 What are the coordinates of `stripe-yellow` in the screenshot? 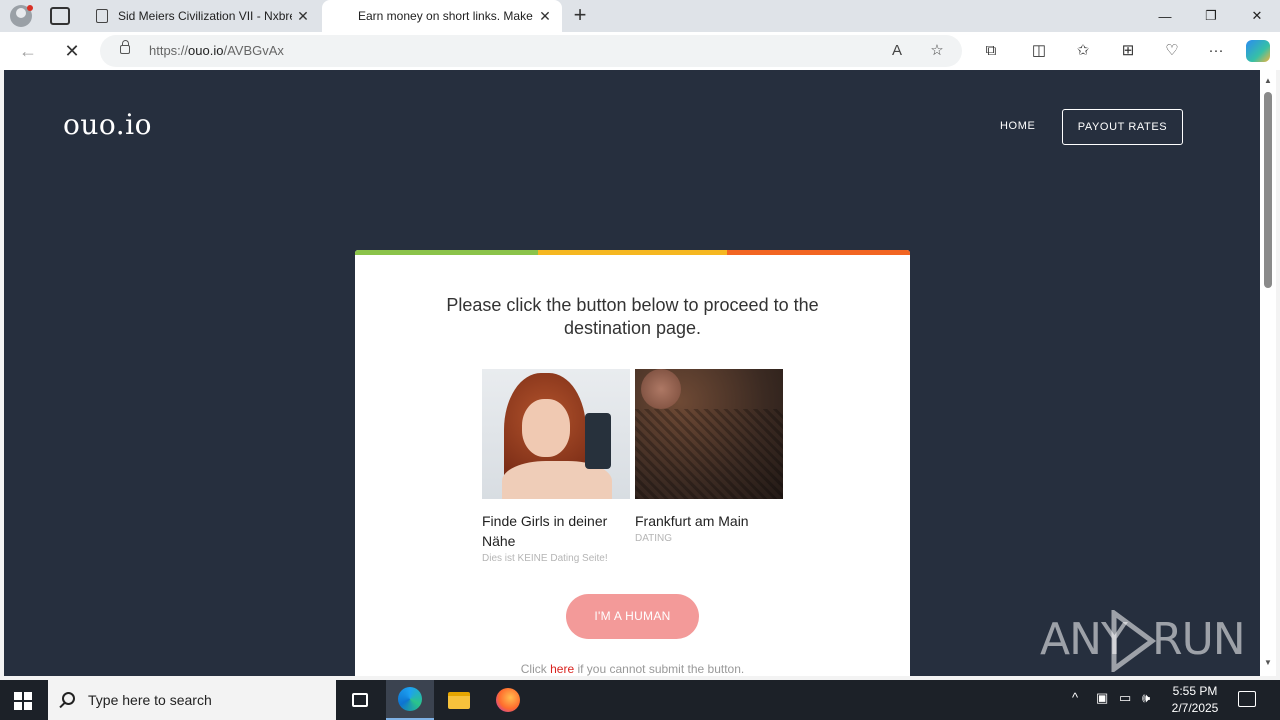 It's located at (632, 252).